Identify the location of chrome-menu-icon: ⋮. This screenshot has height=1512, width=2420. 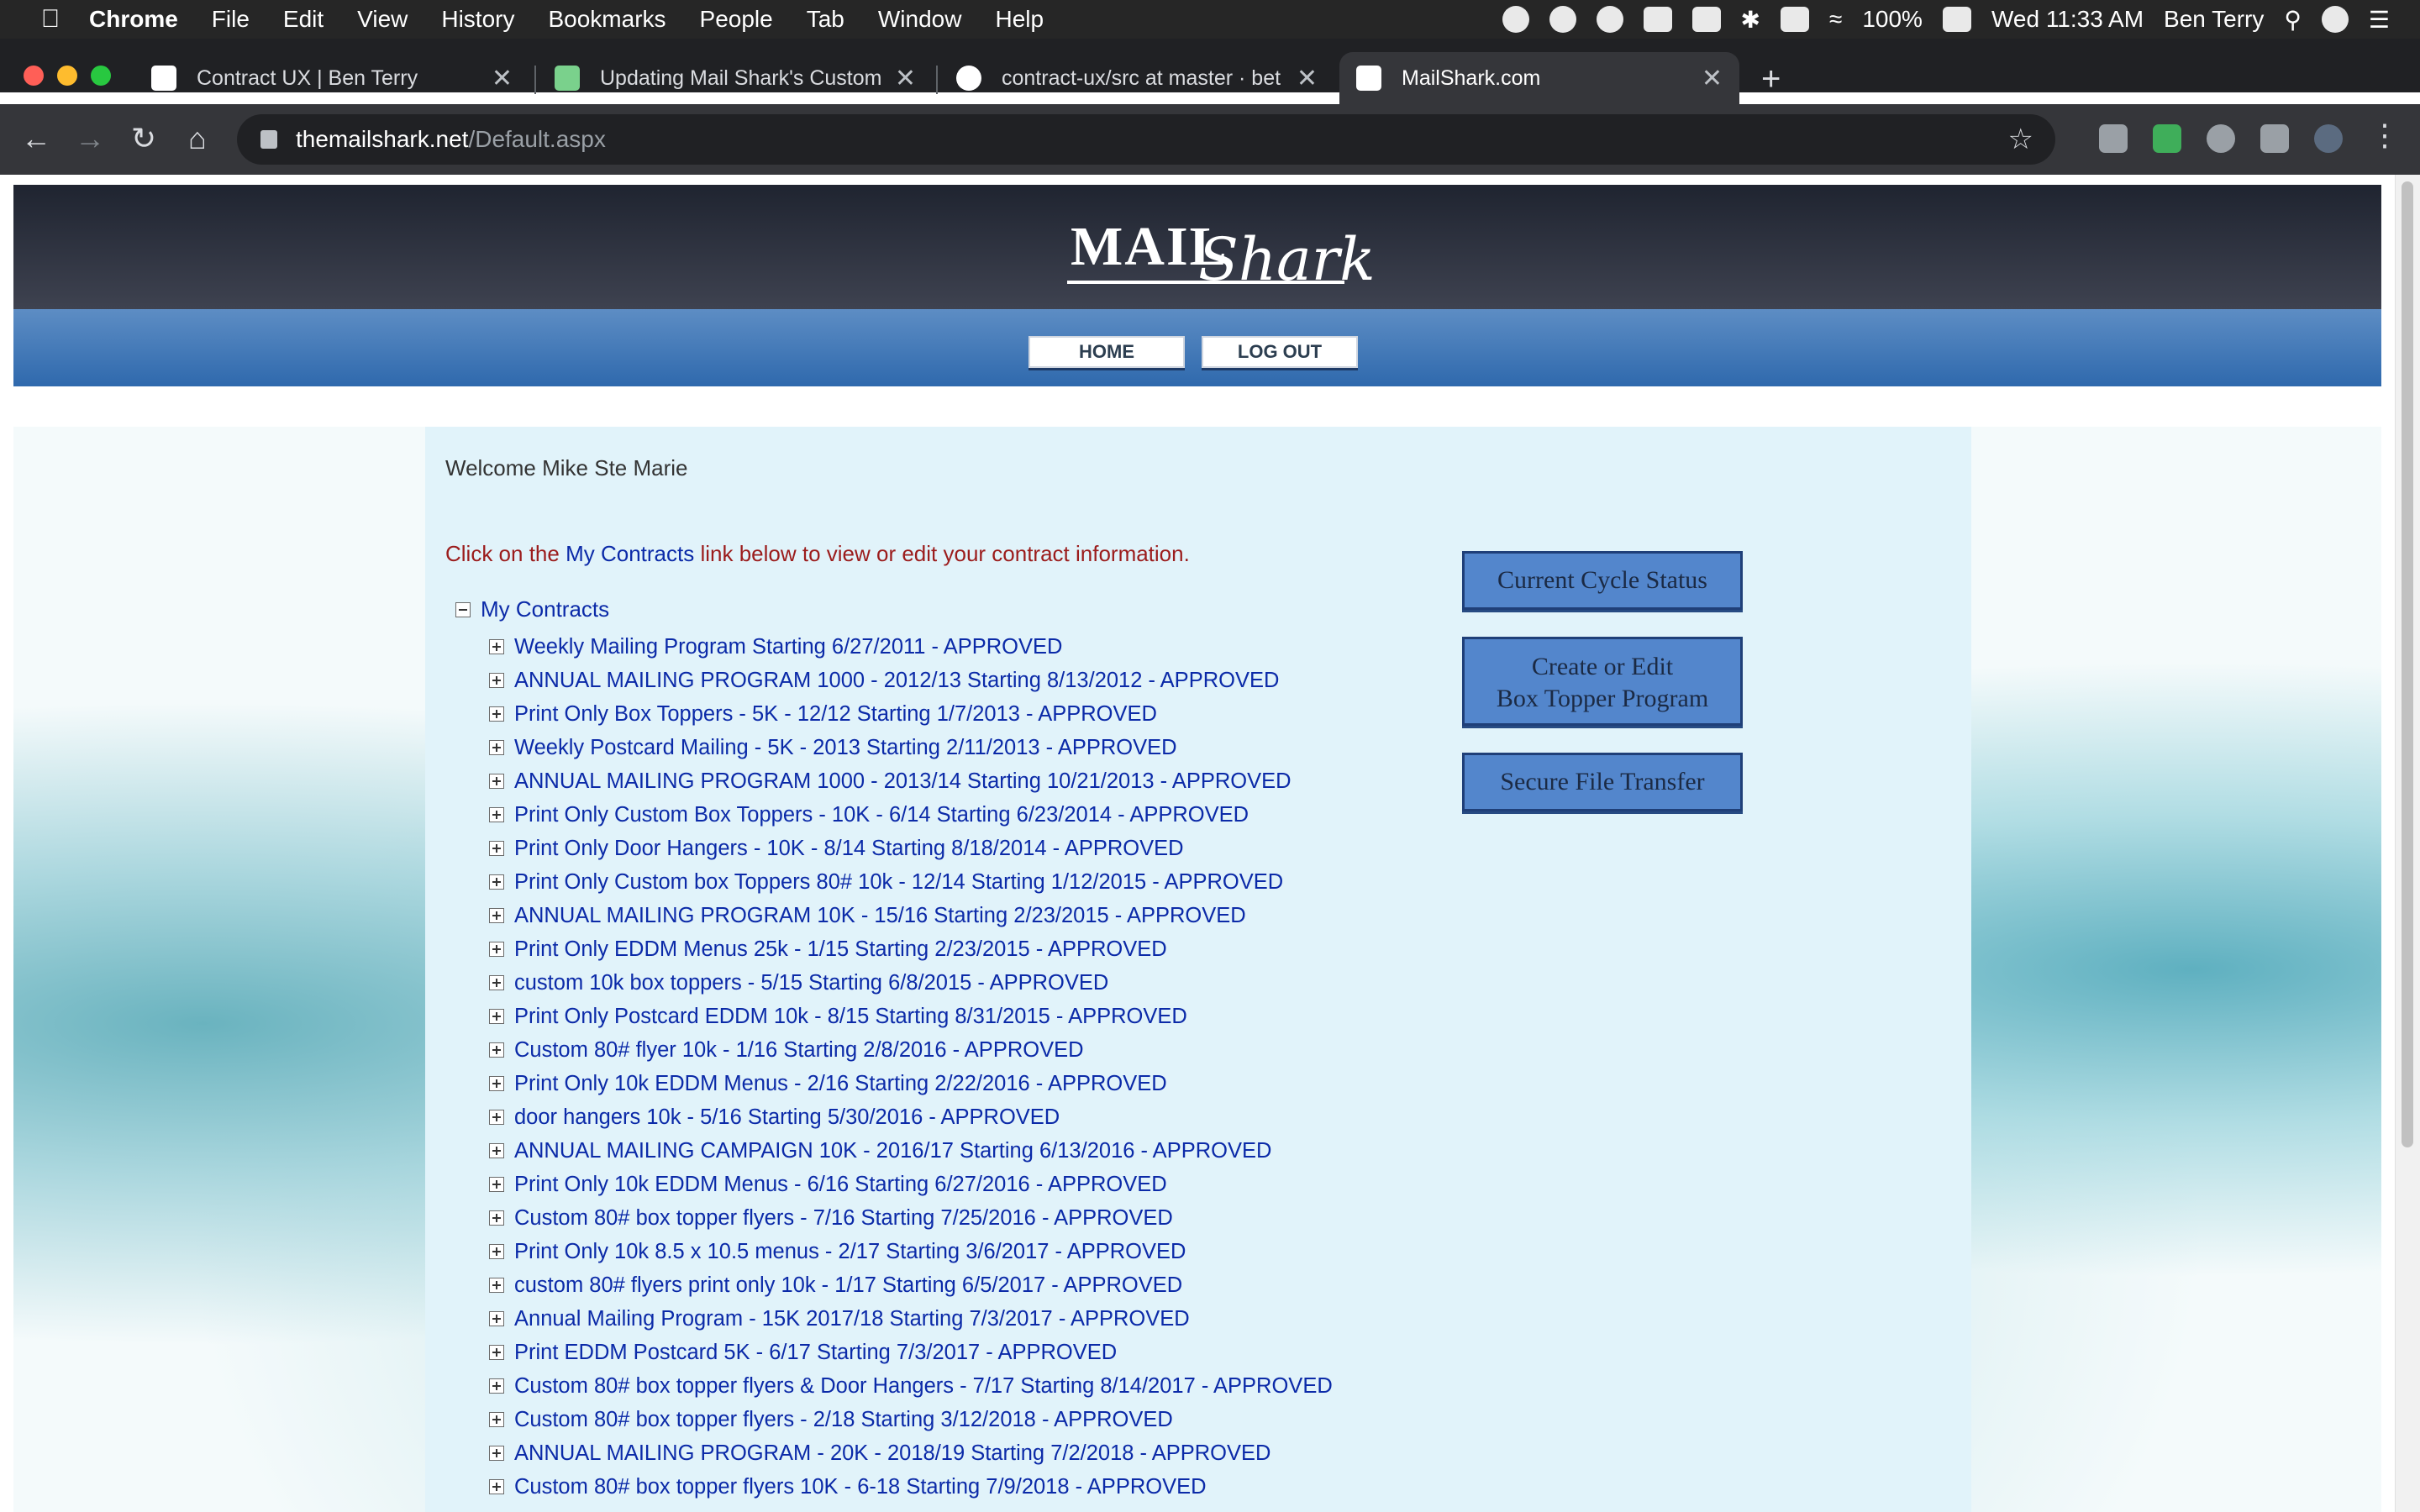
(2385, 135).